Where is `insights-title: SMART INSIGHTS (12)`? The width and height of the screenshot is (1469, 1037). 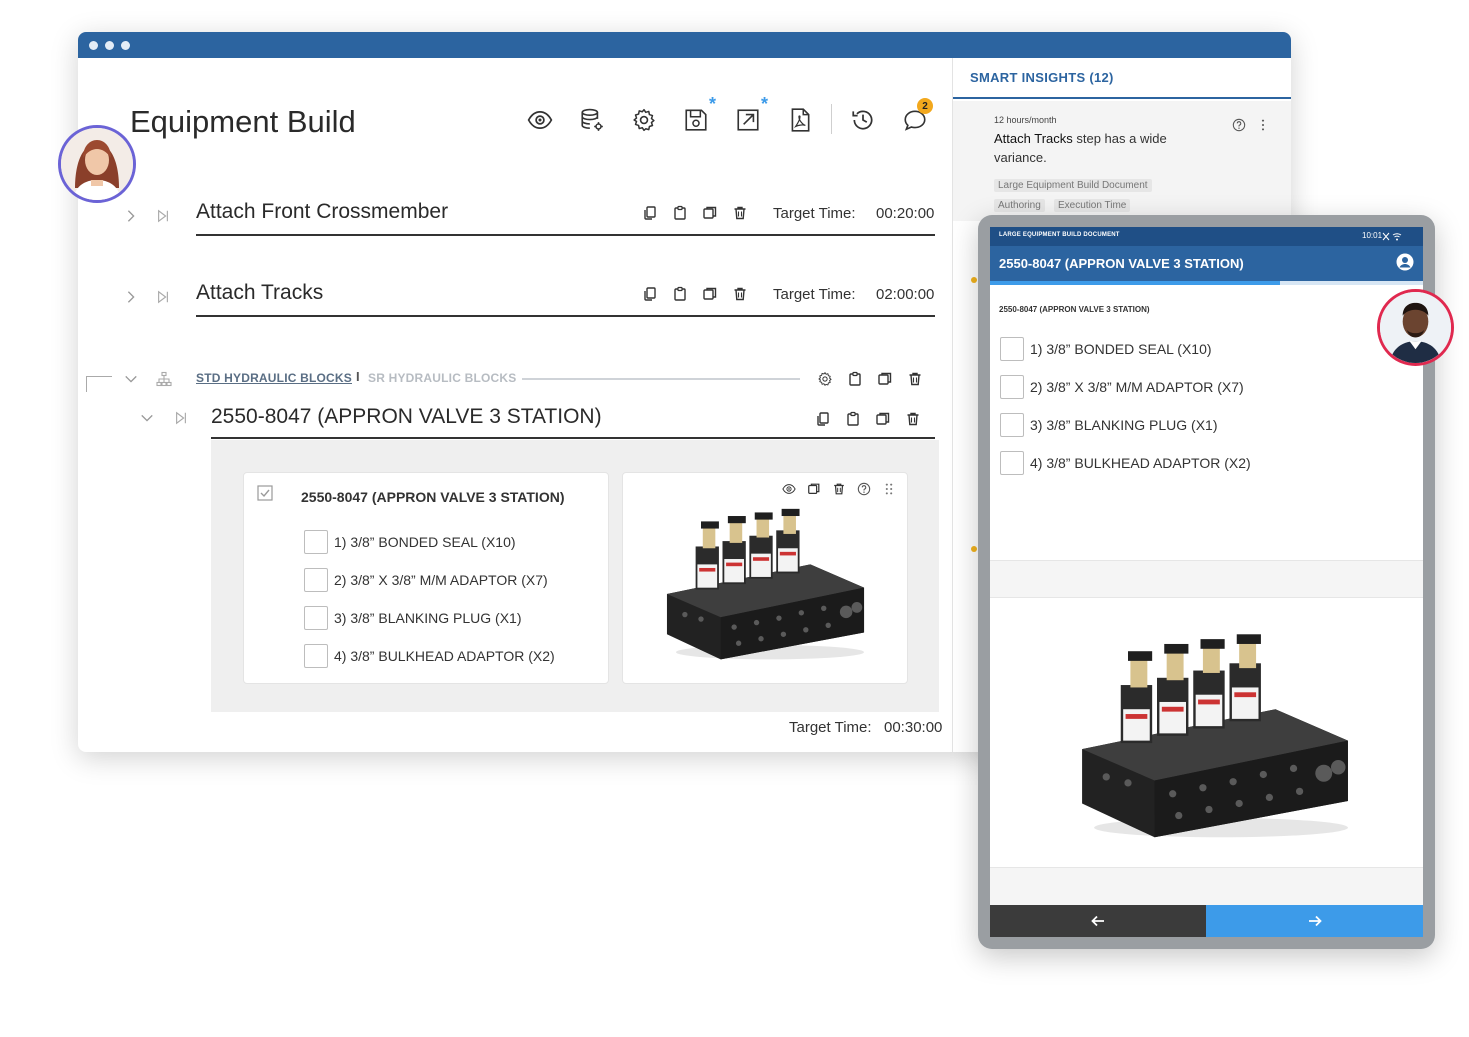
insights-title: SMART INSIGHTS (12) is located at coordinates (1042, 77).